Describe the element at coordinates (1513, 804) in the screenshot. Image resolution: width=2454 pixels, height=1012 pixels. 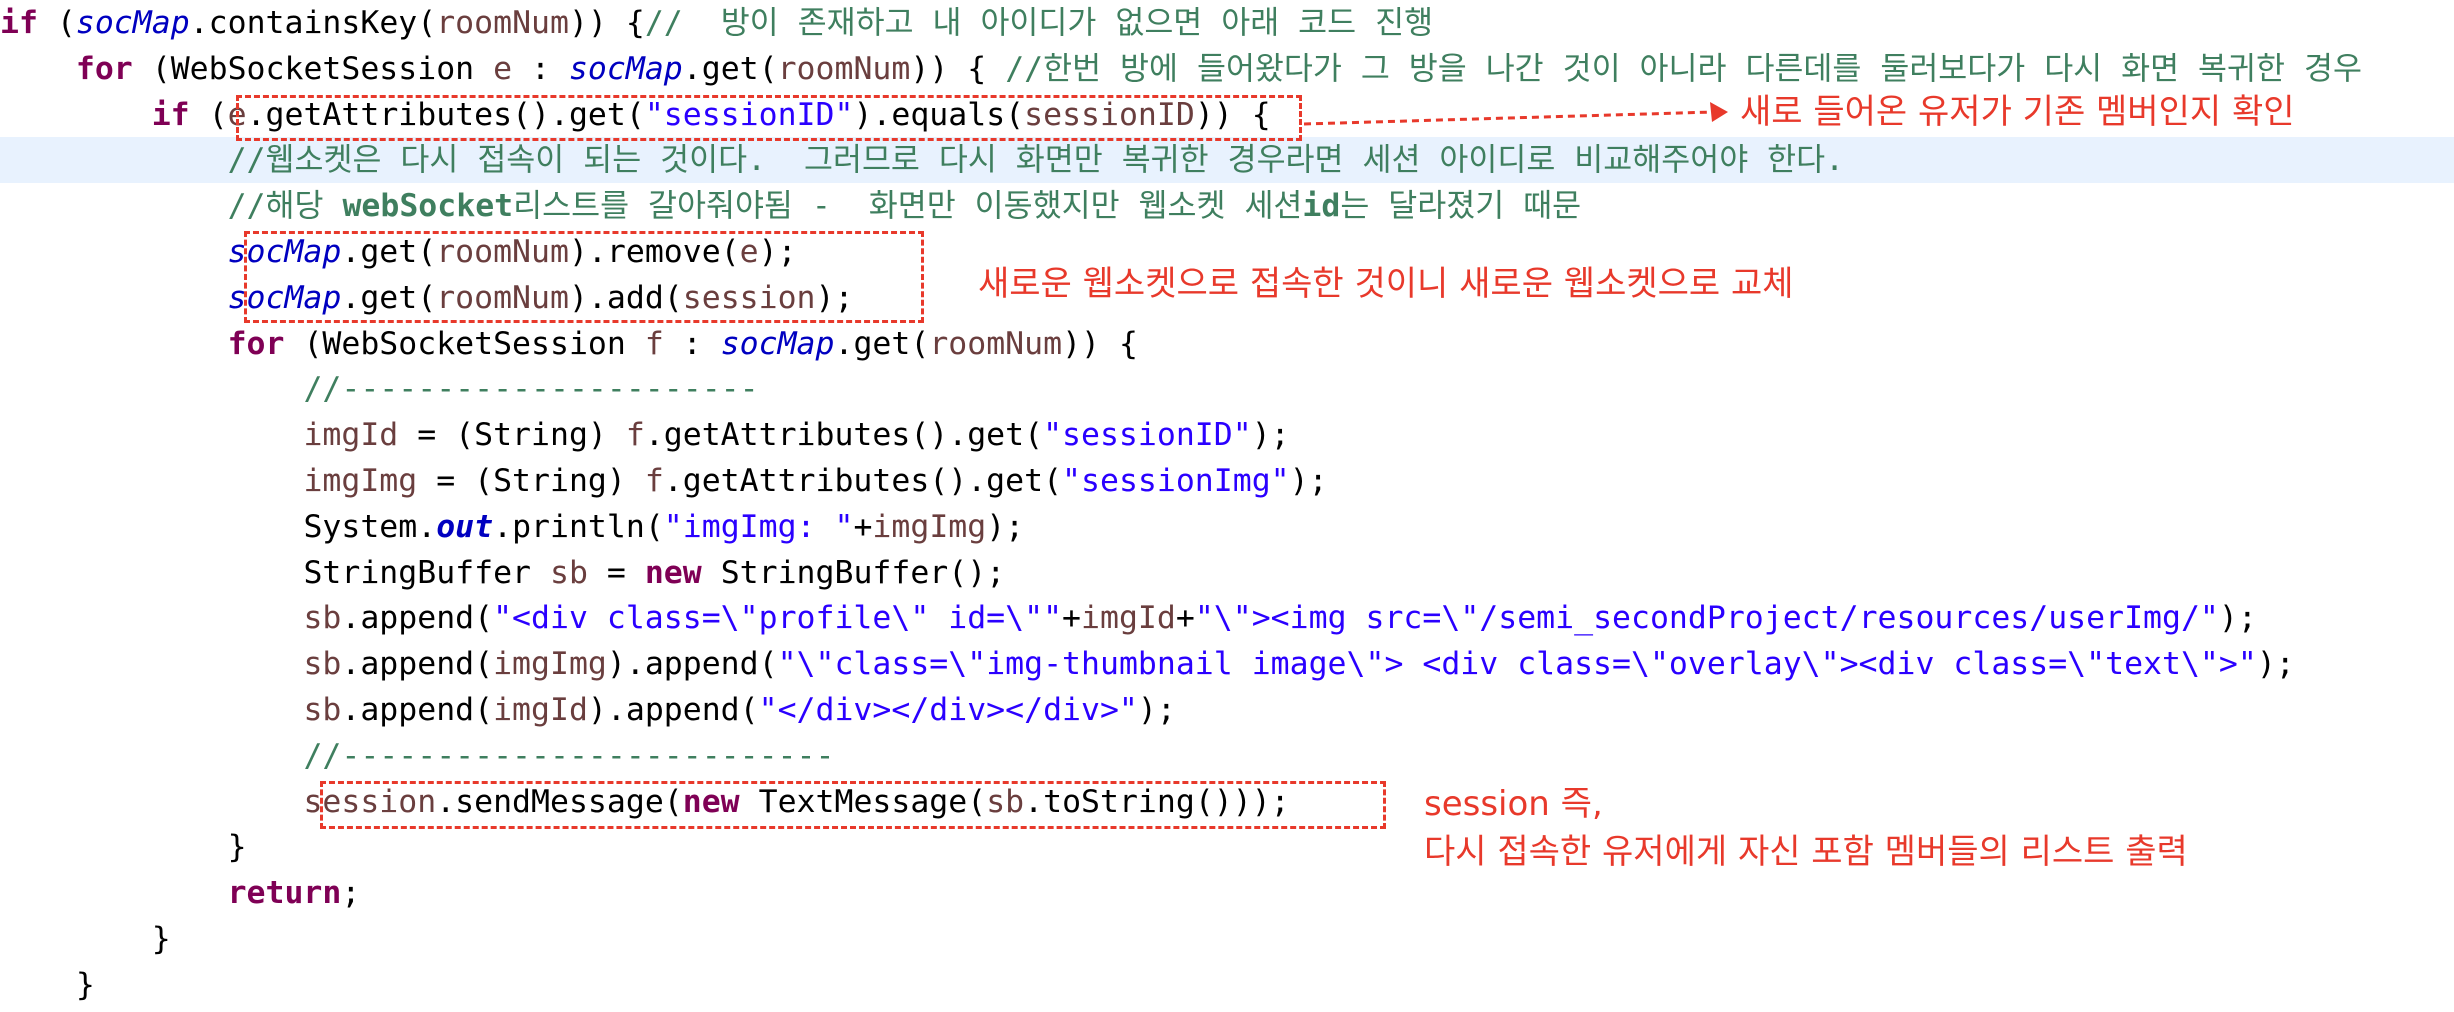
I see `annotation-session-line1: session 즉,` at that location.